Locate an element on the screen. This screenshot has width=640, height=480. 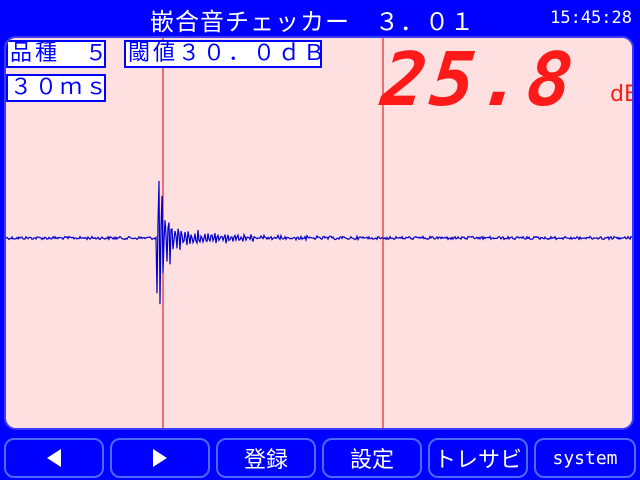
prev-button is located at coordinates (54, 458).